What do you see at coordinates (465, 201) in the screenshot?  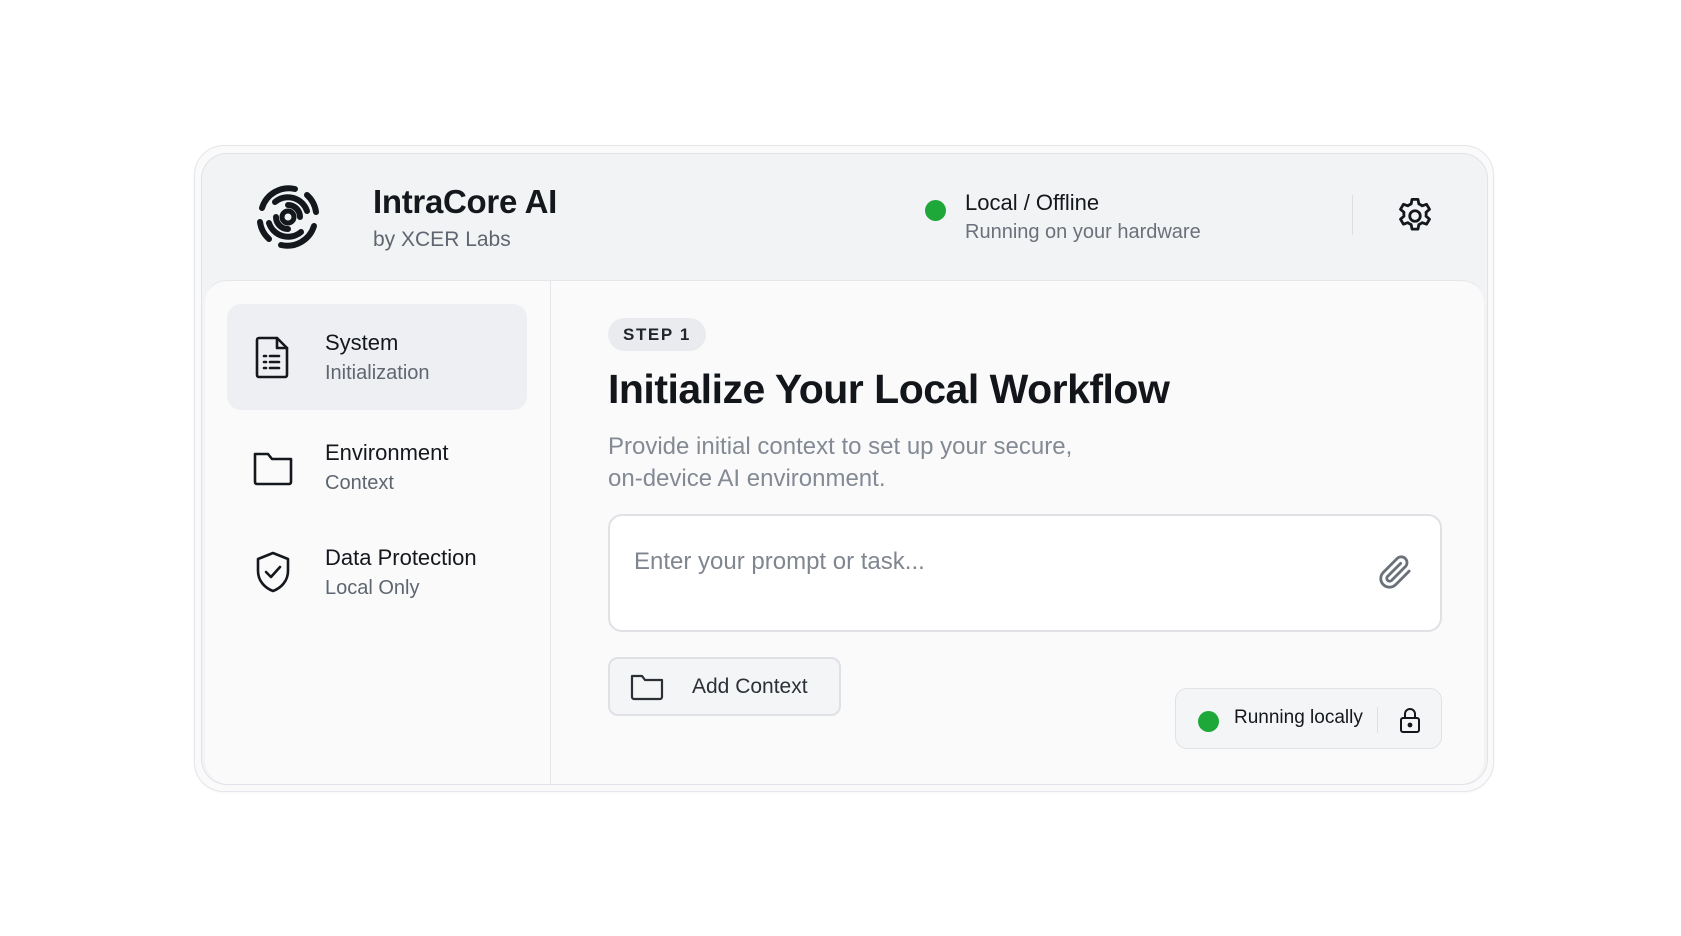 I see `app-title: IntraCore AI` at bounding box center [465, 201].